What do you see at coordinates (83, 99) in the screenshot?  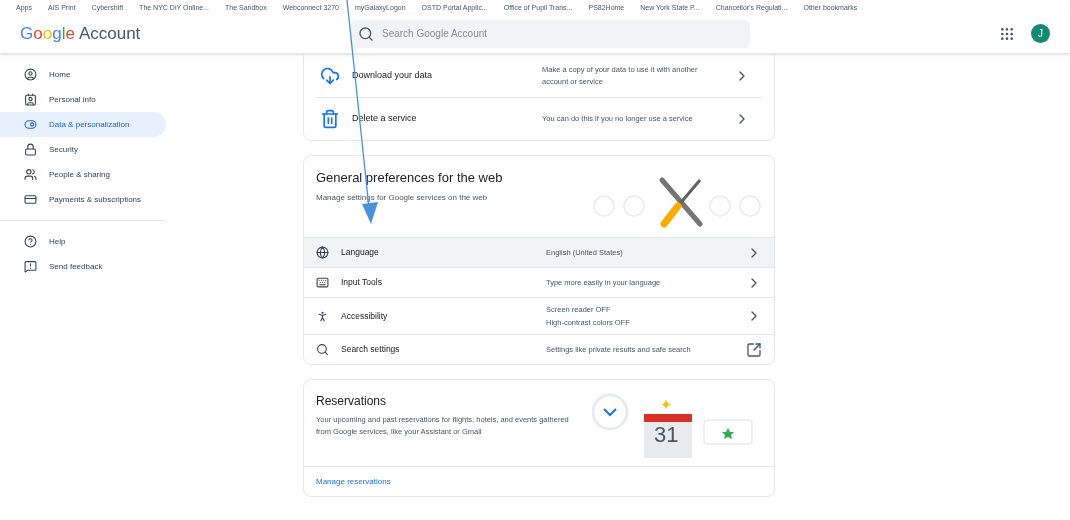 I see `sidebar-item: Personal info` at bounding box center [83, 99].